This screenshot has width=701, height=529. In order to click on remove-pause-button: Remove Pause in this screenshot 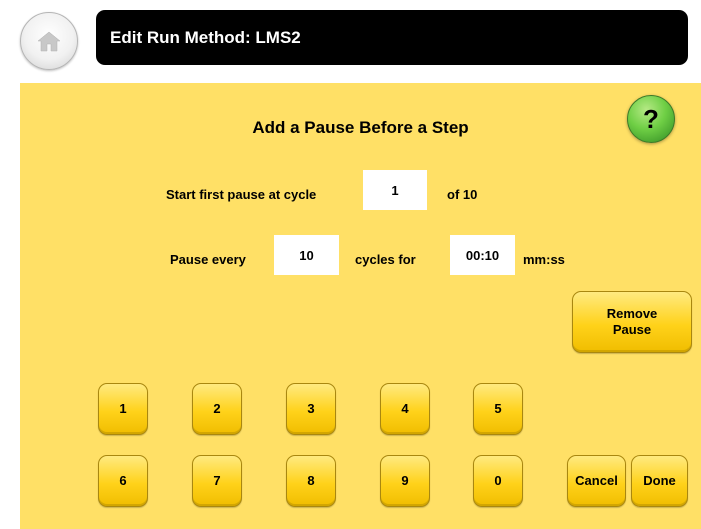, I will do `click(632, 322)`.